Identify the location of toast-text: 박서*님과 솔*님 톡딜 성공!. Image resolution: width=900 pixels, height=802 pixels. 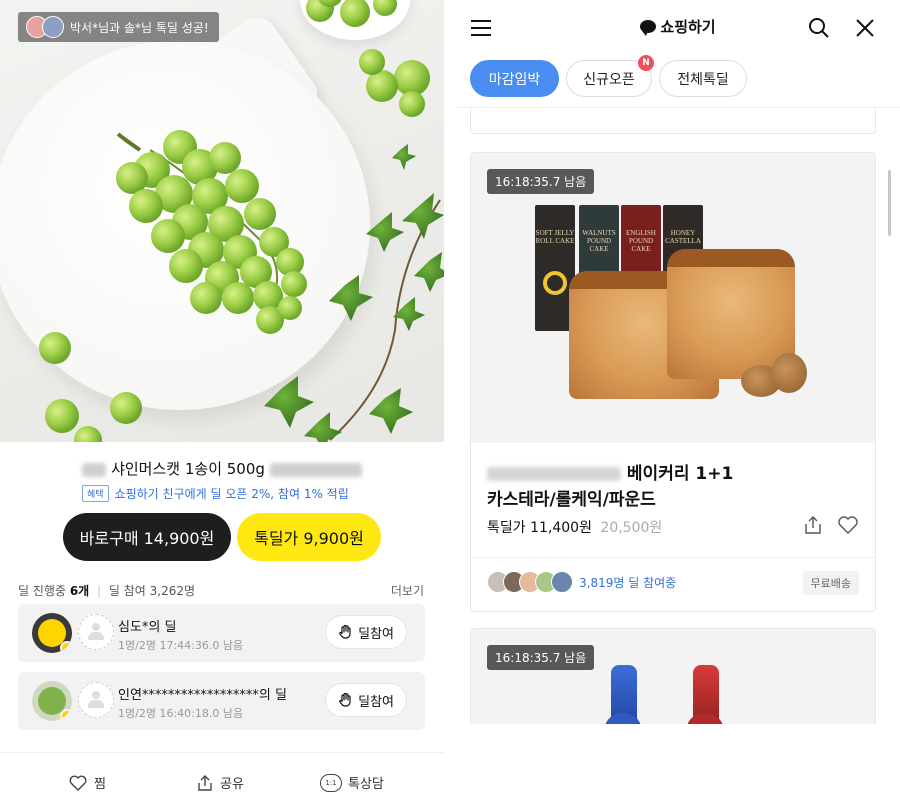
(139, 27).